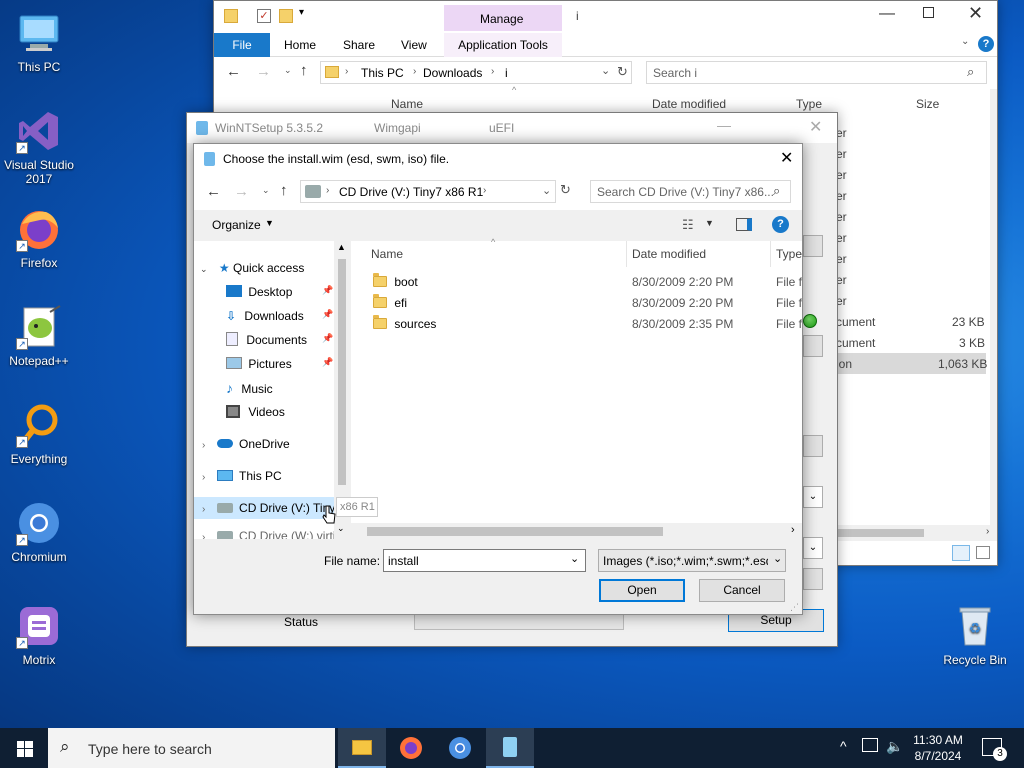 The width and height of the screenshot is (1024, 768). Describe the element at coordinates (264, 16) in the screenshot. I see `properties-icon: ✓` at that location.